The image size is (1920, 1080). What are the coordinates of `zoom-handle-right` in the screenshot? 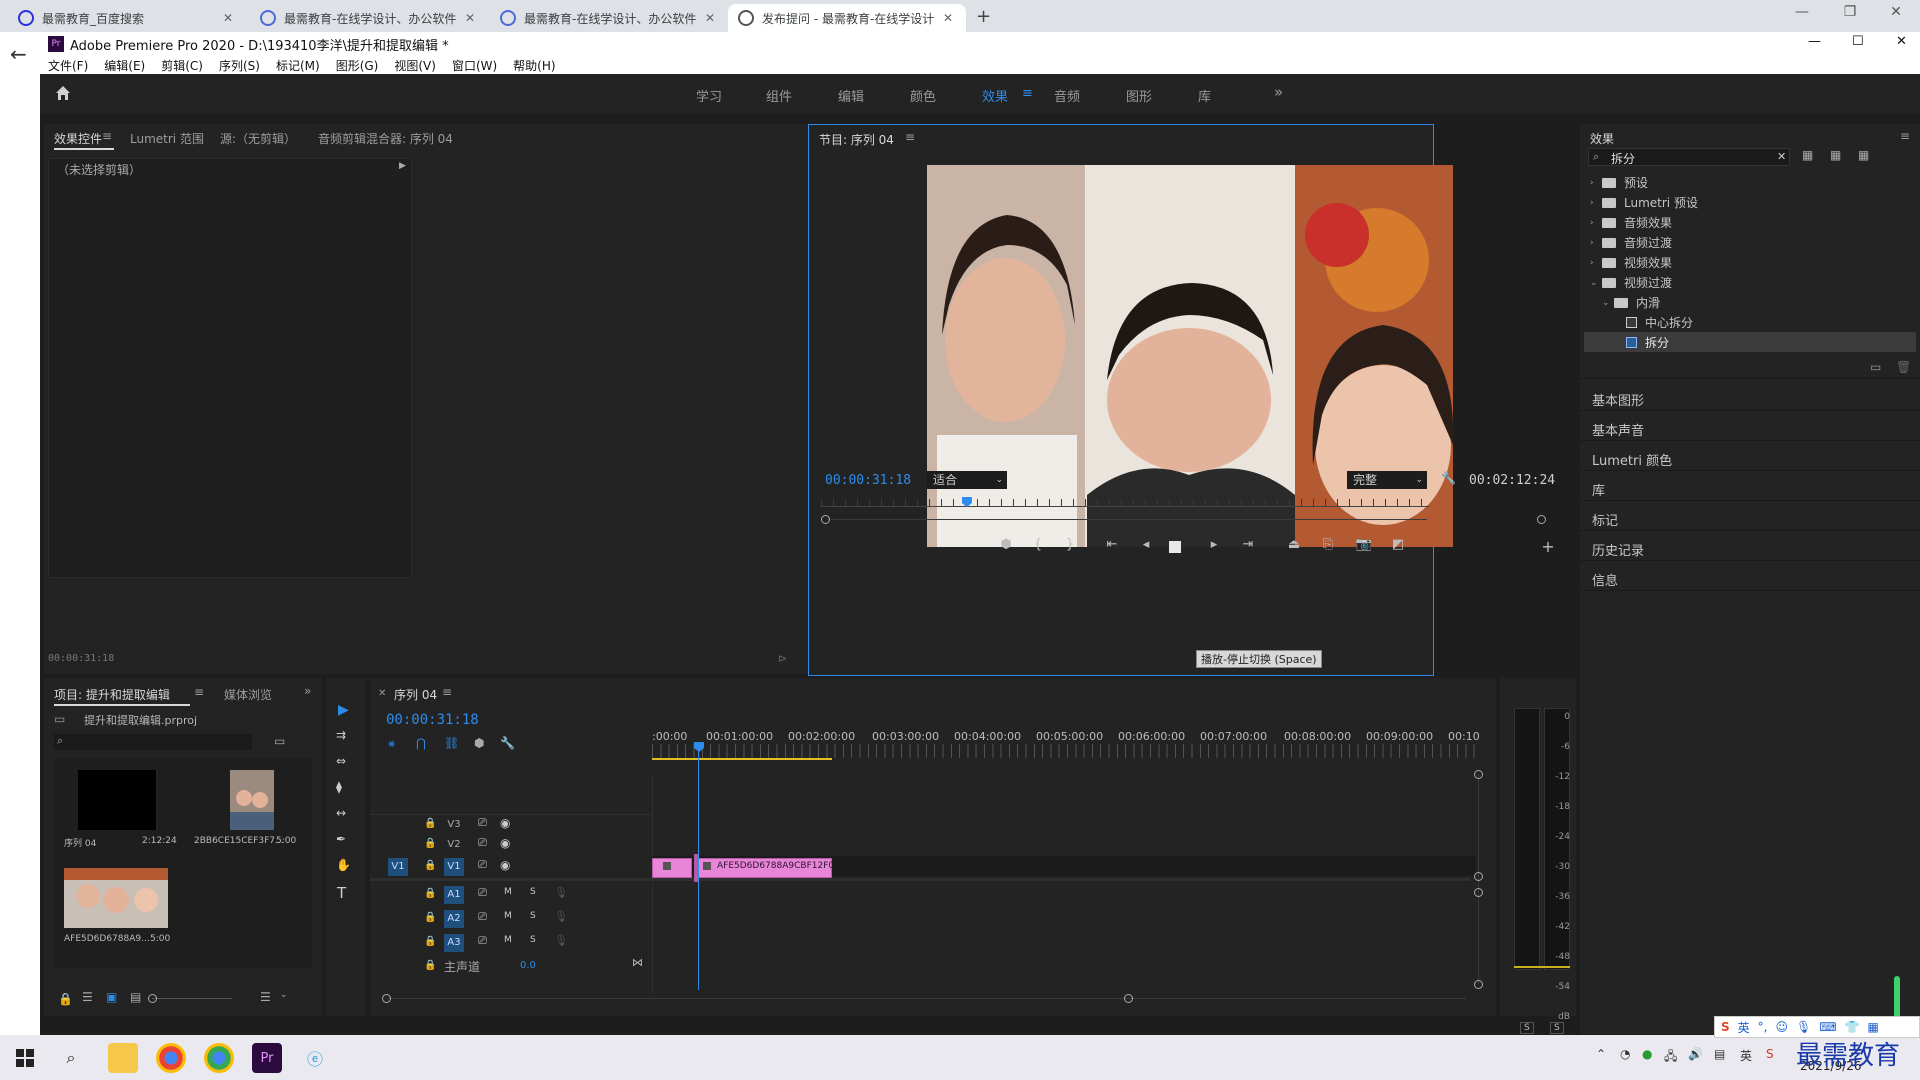 It's located at (1541, 519).